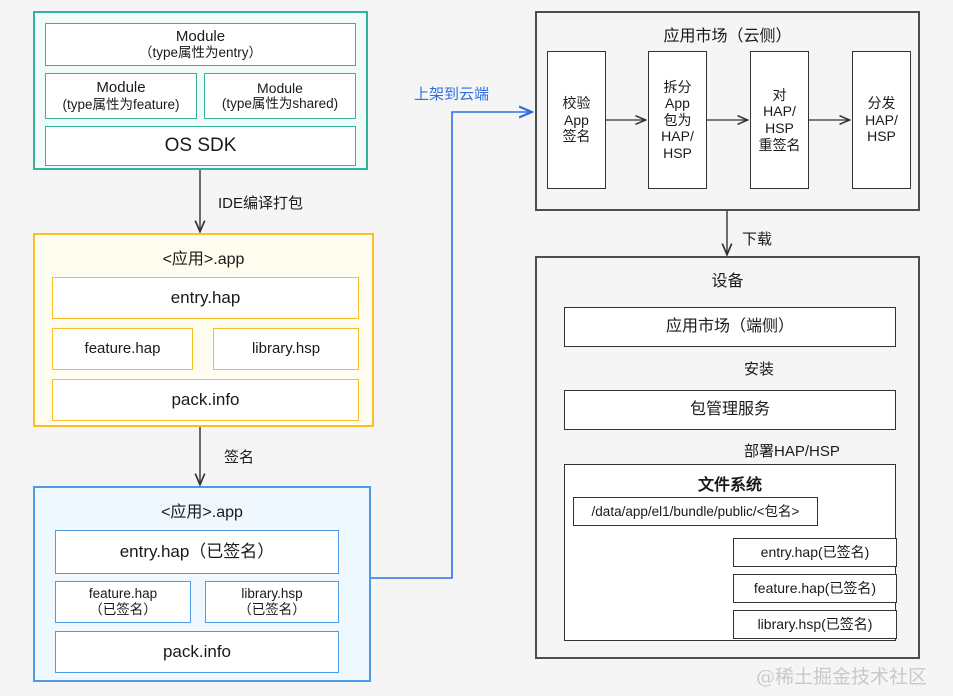 Image resolution: width=953 pixels, height=696 pixels. What do you see at coordinates (123, 594) in the screenshot?
I see `signed-feature-hap-label: feature.hap` at bounding box center [123, 594].